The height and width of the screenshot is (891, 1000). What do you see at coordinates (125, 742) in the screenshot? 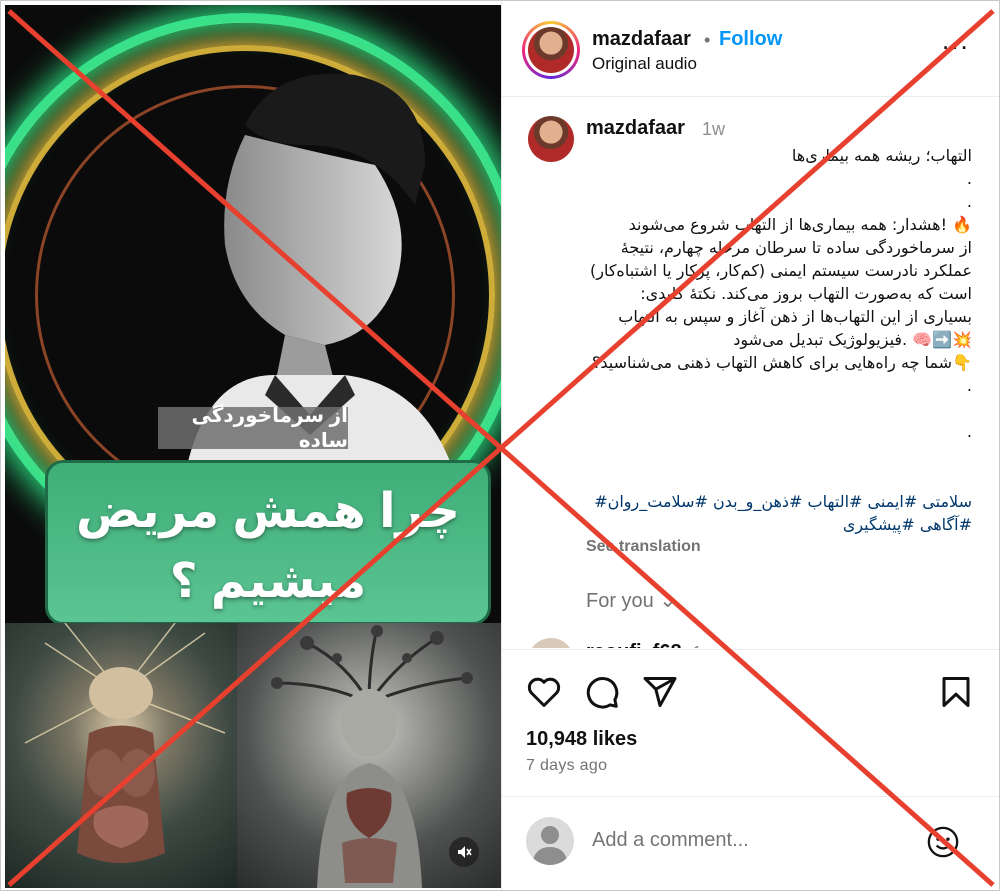
I see `brain-body-art` at bounding box center [125, 742].